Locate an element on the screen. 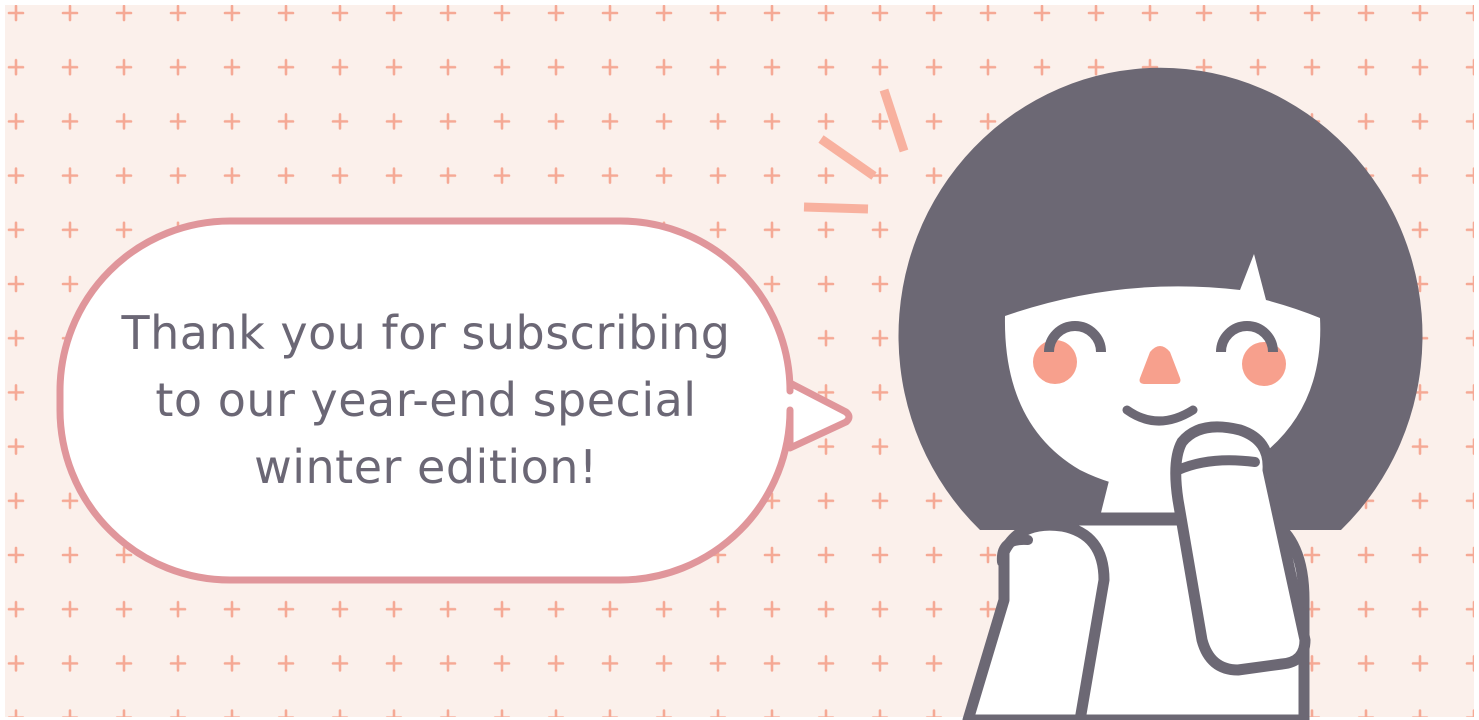 Image resolution: width=1479 pixels, height=720 pixels. message-line-2: to our year-end special is located at coordinates (426, 400).